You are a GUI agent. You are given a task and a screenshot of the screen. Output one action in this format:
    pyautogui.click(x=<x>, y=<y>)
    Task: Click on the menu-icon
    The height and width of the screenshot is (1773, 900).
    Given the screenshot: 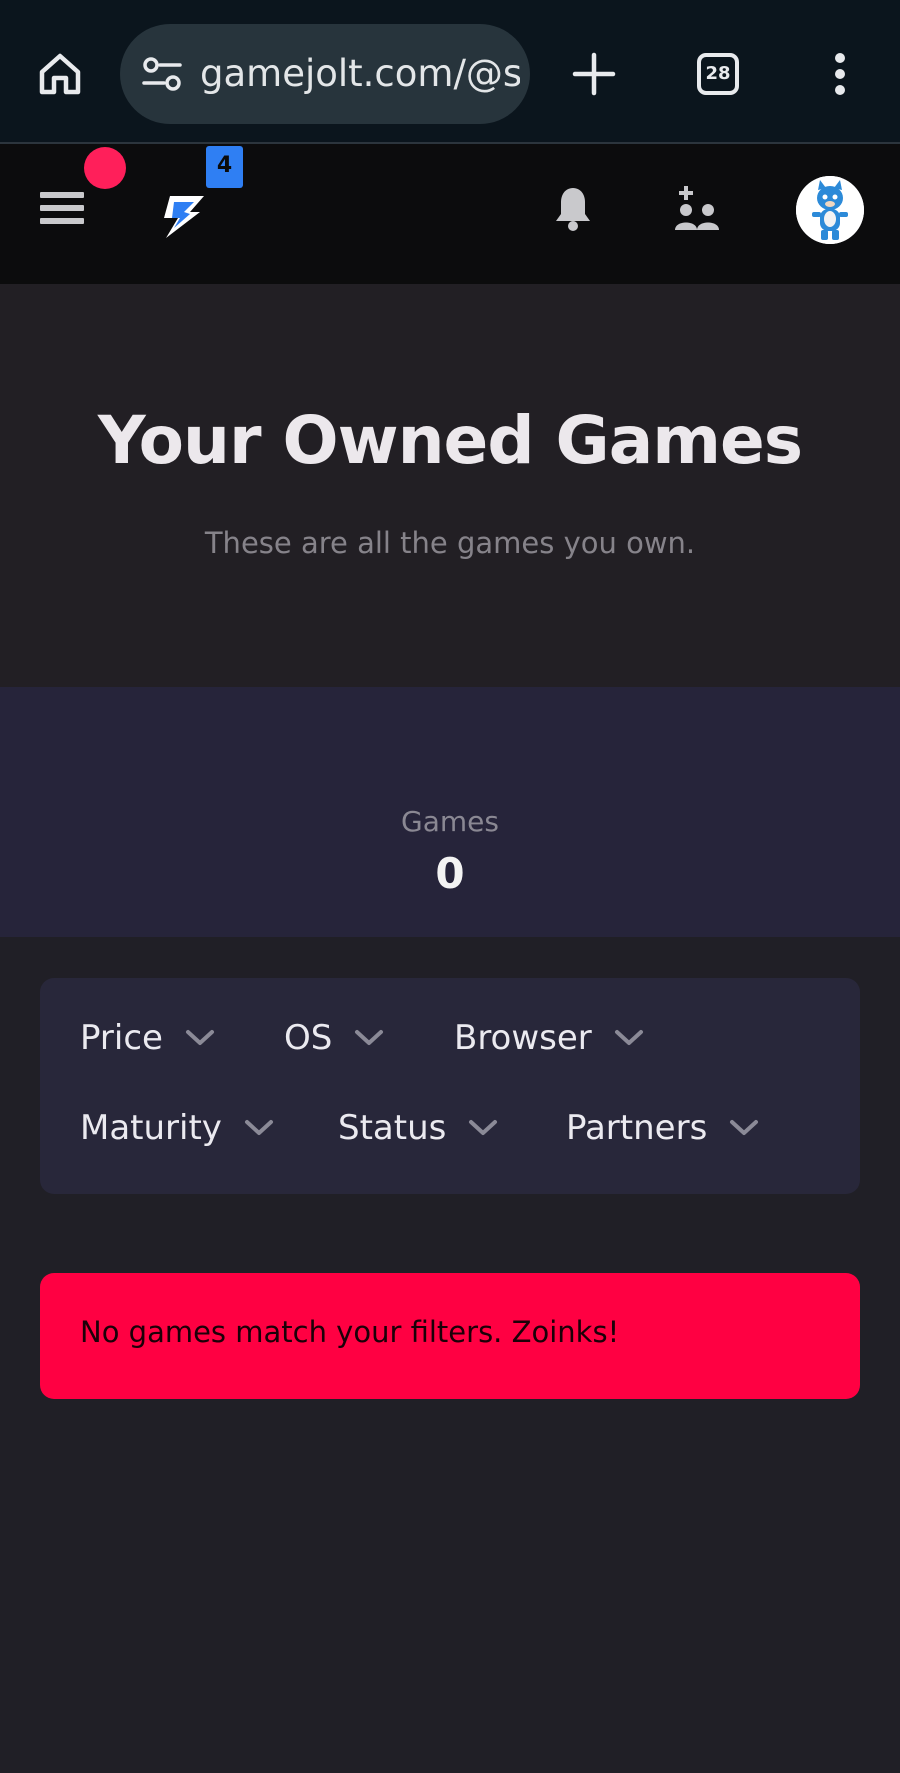 What is the action you would take?
    pyautogui.click(x=62, y=212)
    